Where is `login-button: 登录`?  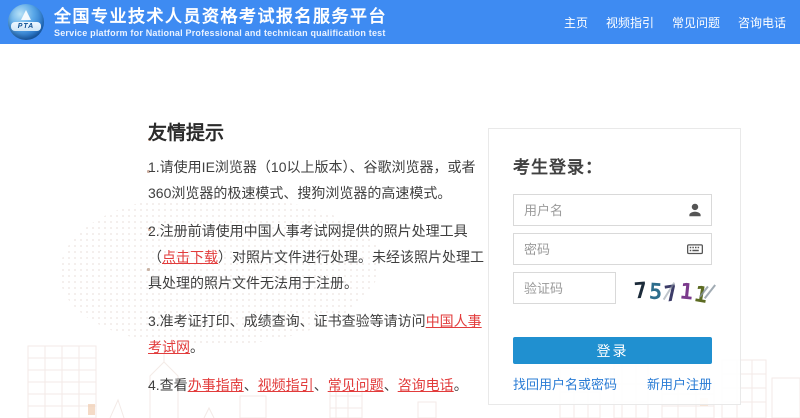 login-button: 登录 is located at coordinates (612, 350).